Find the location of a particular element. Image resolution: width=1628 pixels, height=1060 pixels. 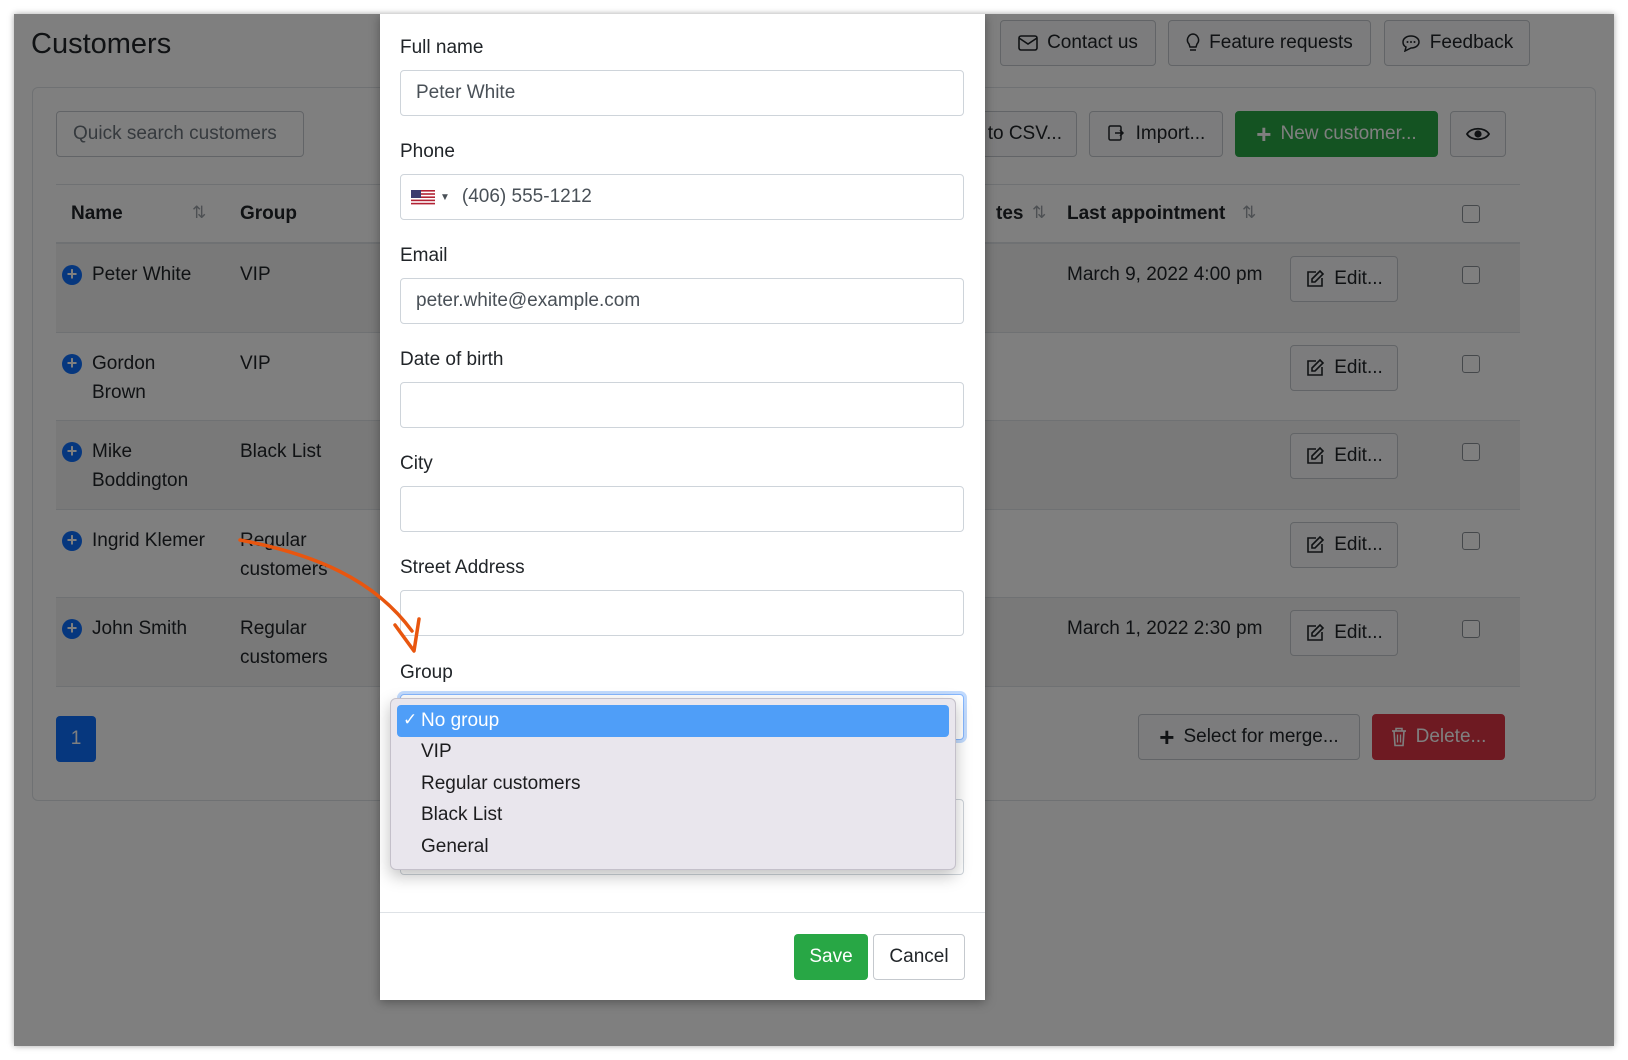

date-of-birth-label: Date of birth is located at coordinates (452, 359).